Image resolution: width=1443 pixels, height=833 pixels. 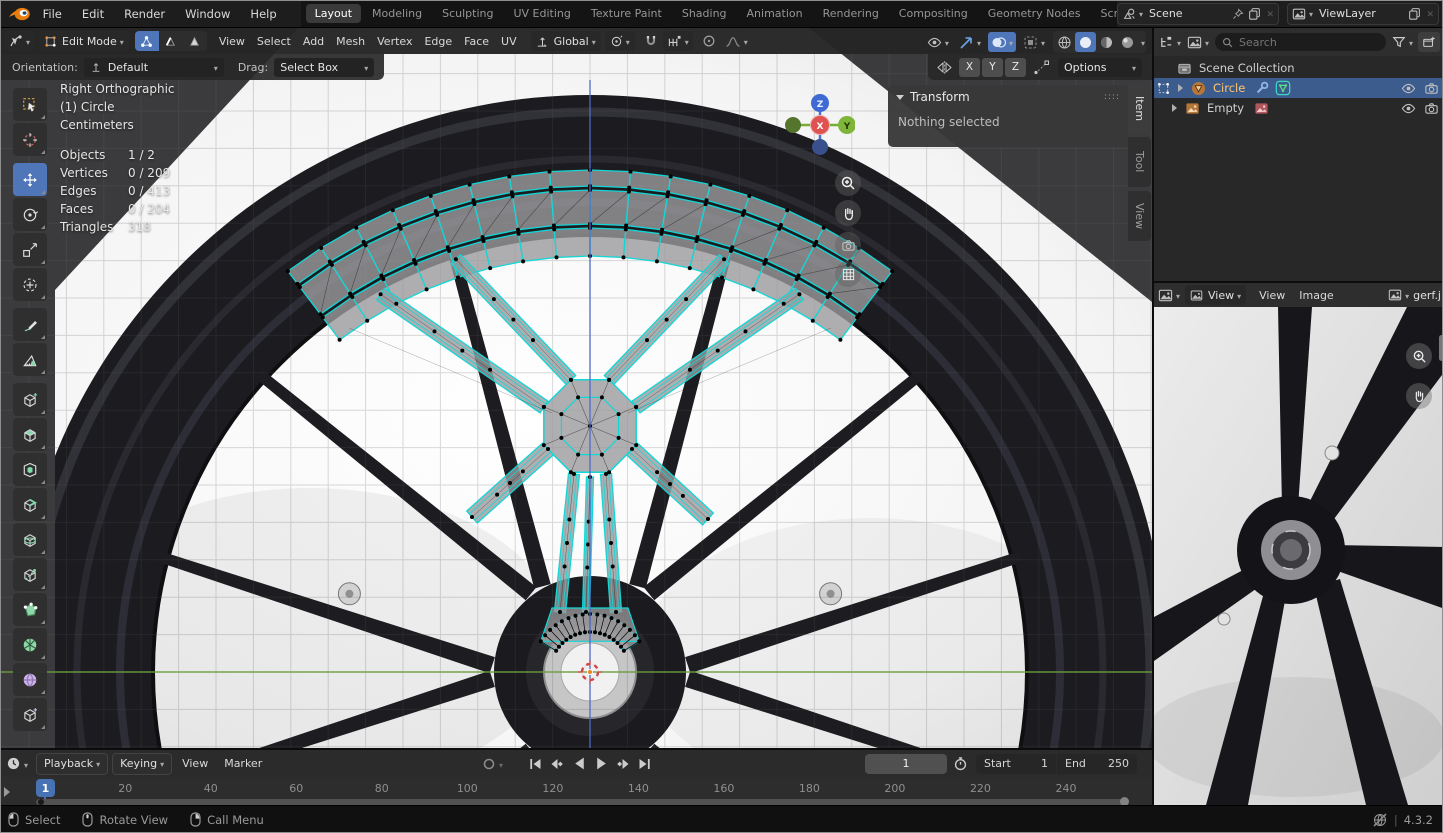 What do you see at coordinates (1402, 42) in the screenshot?
I see `outliner-filter-button` at bounding box center [1402, 42].